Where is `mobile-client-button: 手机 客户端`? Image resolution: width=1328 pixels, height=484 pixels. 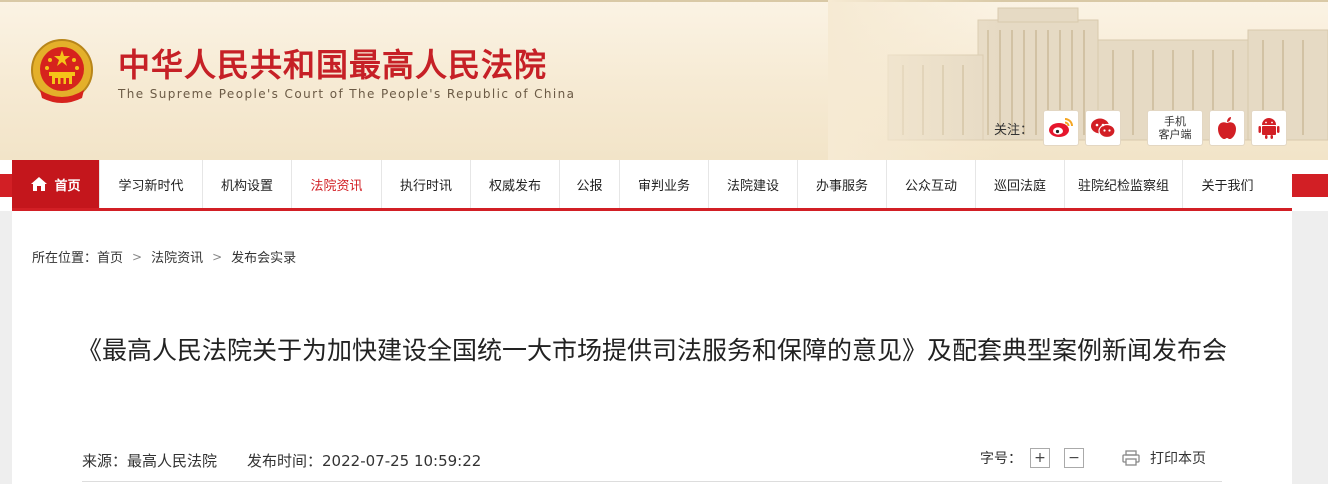 mobile-client-button: 手机 客户端 is located at coordinates (1175, 128).